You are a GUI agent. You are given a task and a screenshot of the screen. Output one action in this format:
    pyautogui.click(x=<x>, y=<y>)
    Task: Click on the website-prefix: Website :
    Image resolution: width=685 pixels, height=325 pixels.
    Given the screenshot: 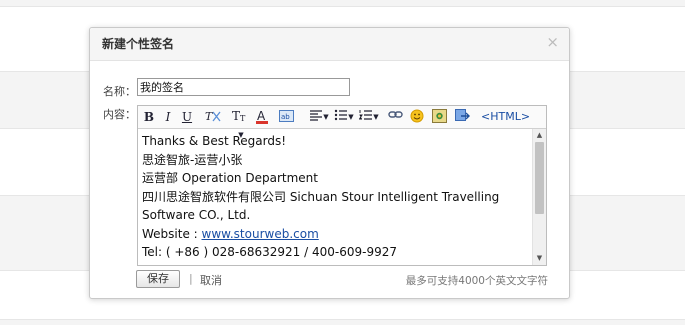 What is the action you would take?
    pyautogui.click(x=172, y=233)
    